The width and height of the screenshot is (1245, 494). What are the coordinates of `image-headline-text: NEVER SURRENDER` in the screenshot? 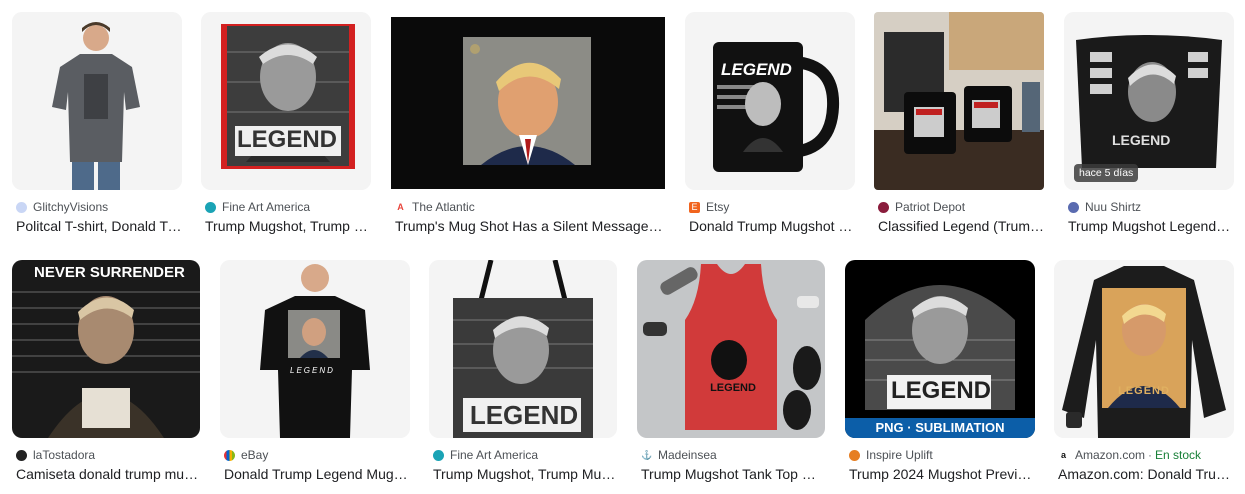 It's located at (109, 272).